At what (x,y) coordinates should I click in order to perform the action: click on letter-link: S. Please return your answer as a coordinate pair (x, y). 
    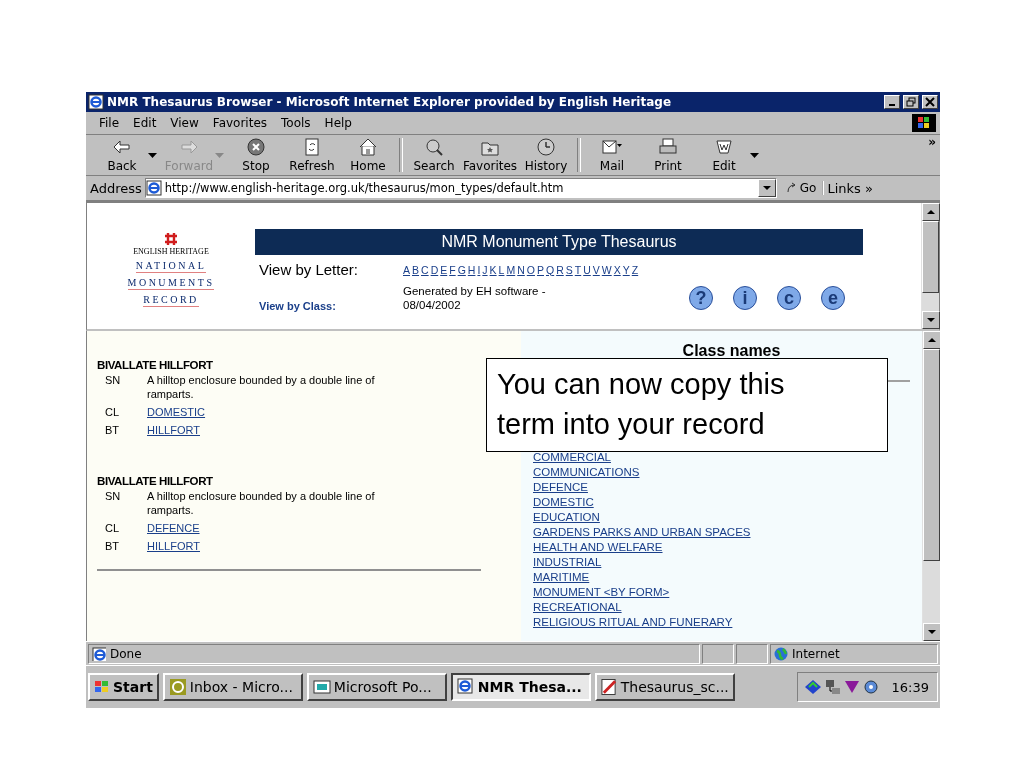
    Looking at the image, I should click on (569, 269).